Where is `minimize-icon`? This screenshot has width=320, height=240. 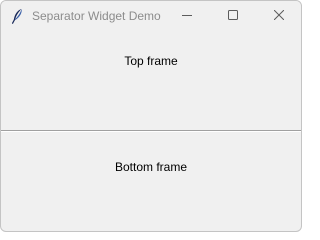 minimize-icon is located at coordinates (187, 16).